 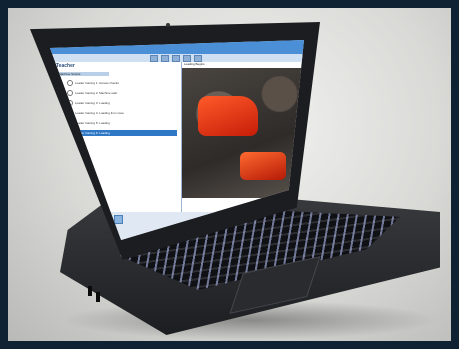 I want to click on tree-item-selected: Loader training 6: Loading, so click(x=122, y=133).